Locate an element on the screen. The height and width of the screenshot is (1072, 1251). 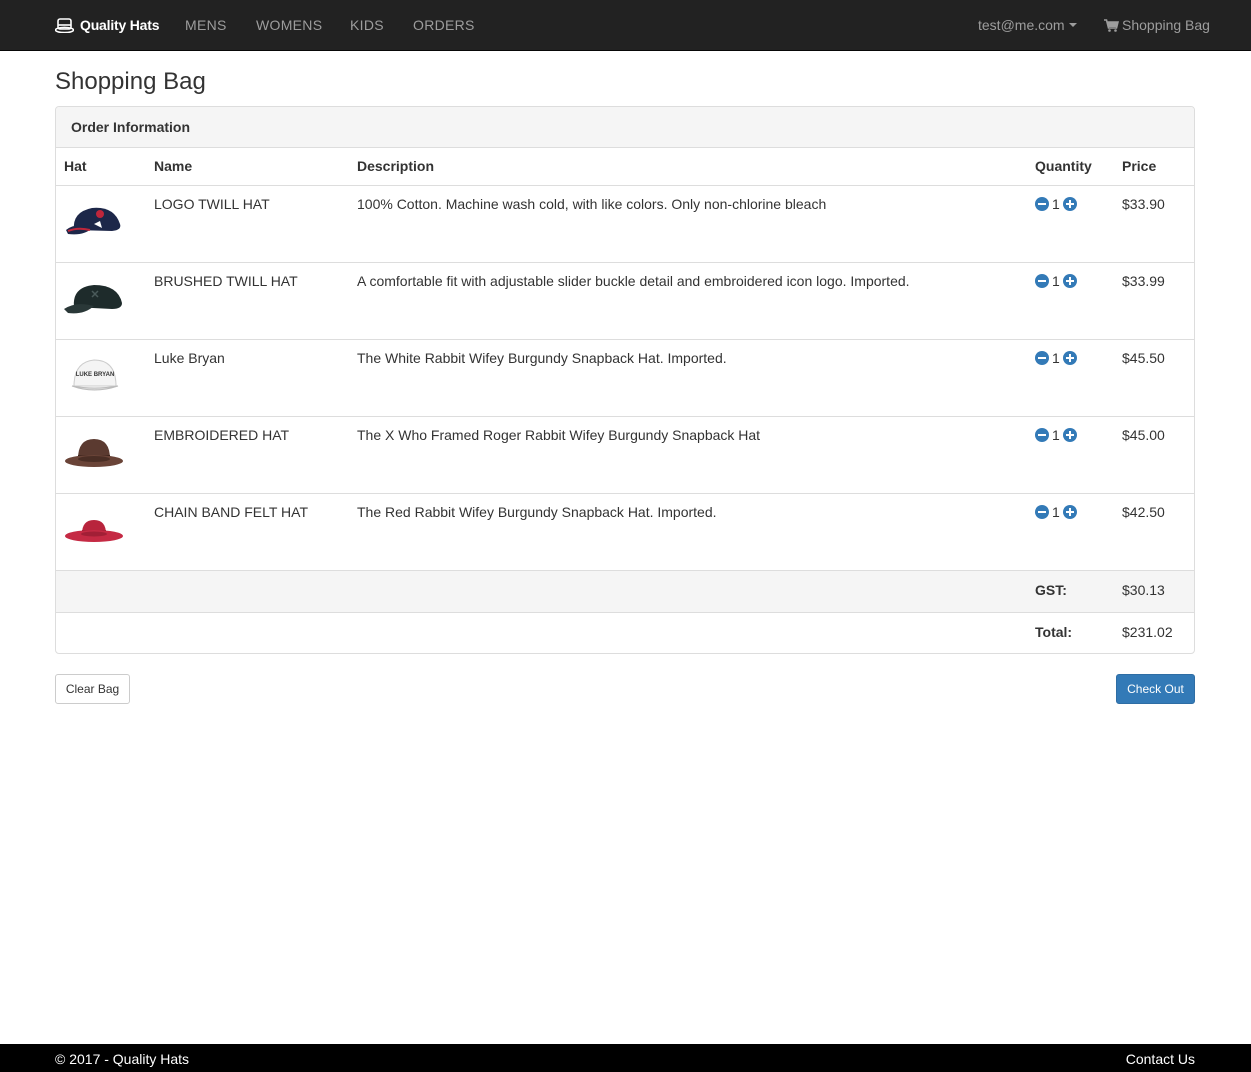
total-value: $231.02 is located at coordinates (1147, 631).